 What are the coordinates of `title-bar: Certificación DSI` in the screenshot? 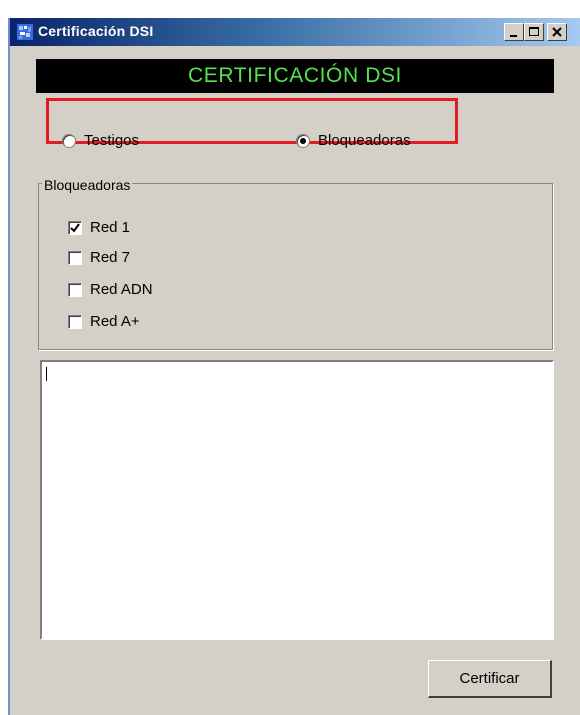 It's located at (295, 32).